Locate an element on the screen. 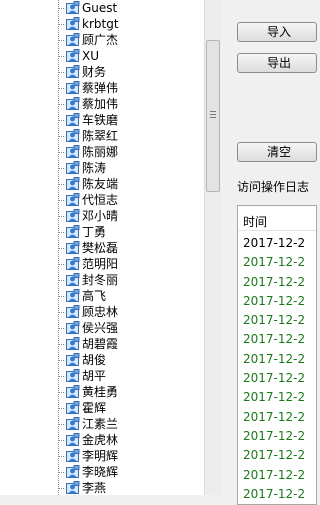 Image resolution: width=320 pixels, height=505 pixels. tree-item-label: 车铁磨 is located at coordinates (100, 120).